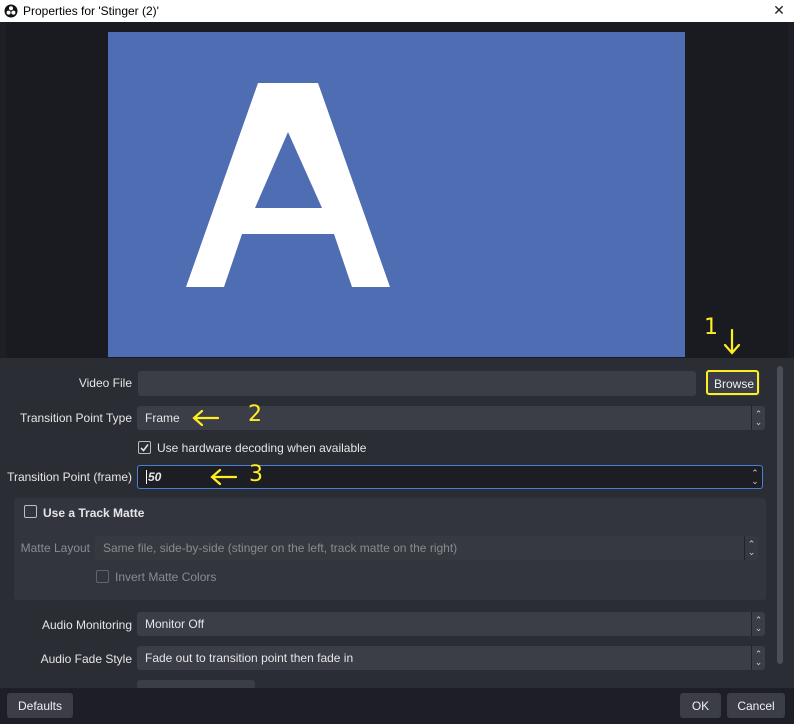 The image size is (794, 724). What do you see at coordinates (91, 11) in the screenshot?
I see `window-title: Properties for 'Stinger (2)'` at bounding box center [91, 11].